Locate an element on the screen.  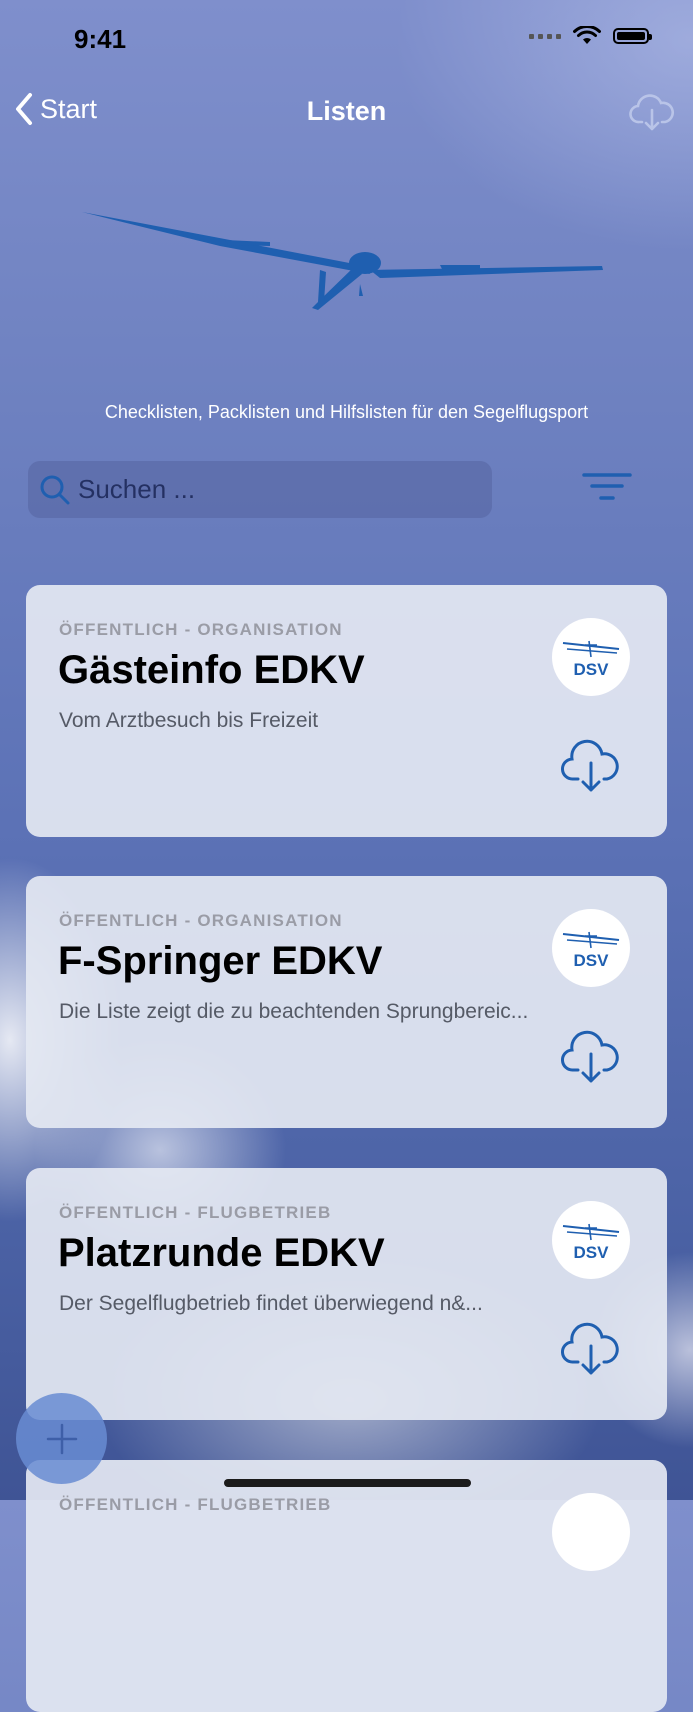
page-title: Listen is located at coordinates (346, 111).